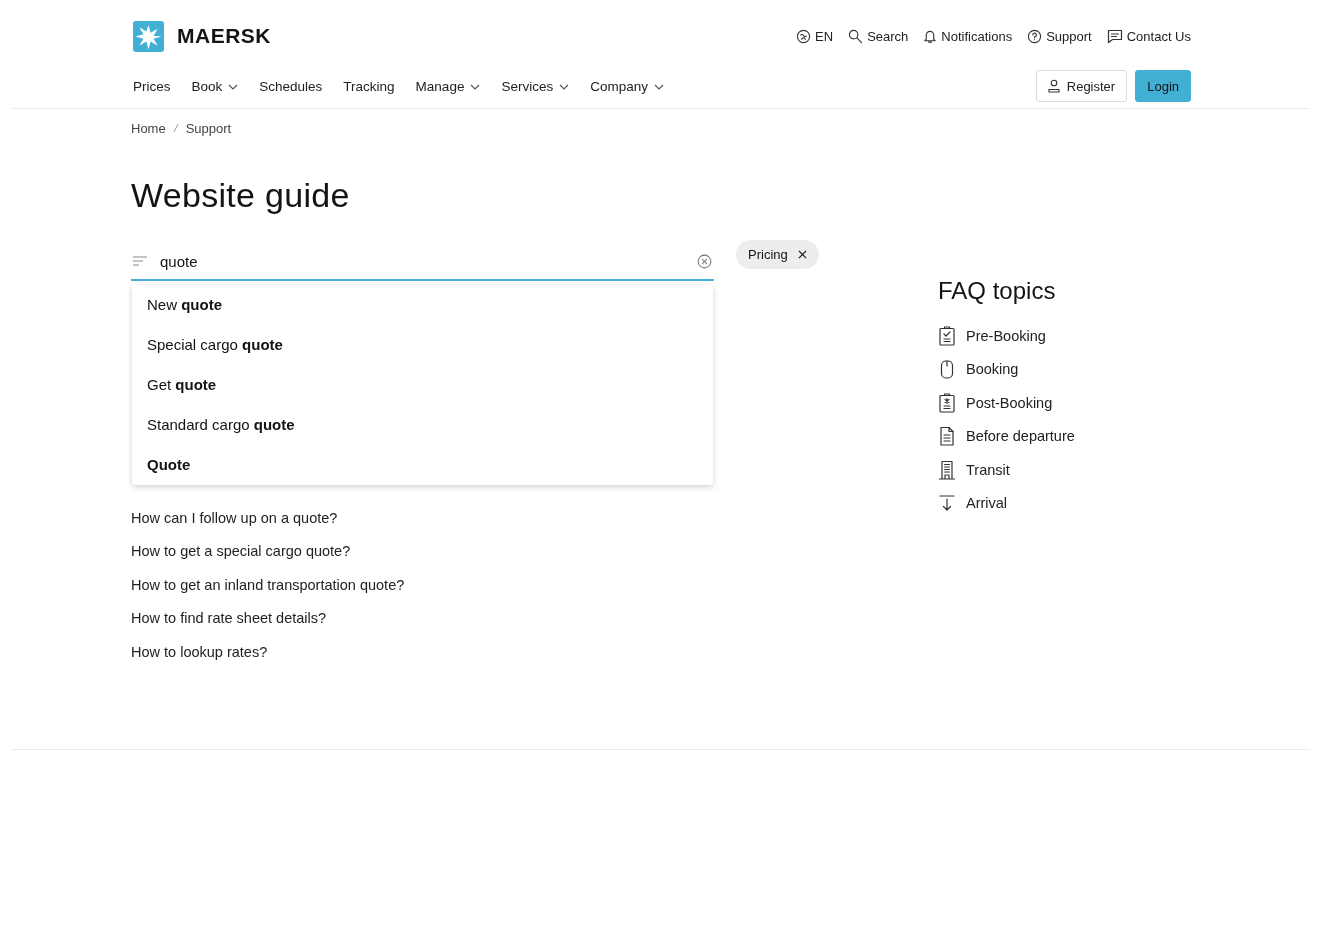  Describe the element at coordinates (878, 36) in the screenshot. I see `utility-link: Search` at that location.